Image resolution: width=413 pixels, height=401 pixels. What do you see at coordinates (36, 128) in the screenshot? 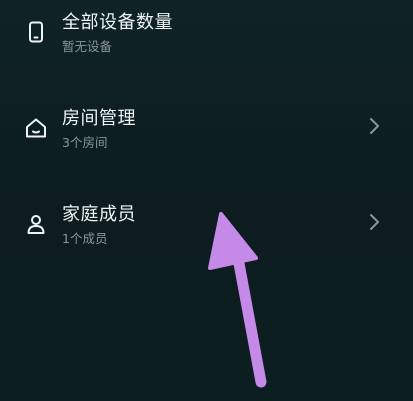
I see `home-icon` at bounding box center [36, 128].